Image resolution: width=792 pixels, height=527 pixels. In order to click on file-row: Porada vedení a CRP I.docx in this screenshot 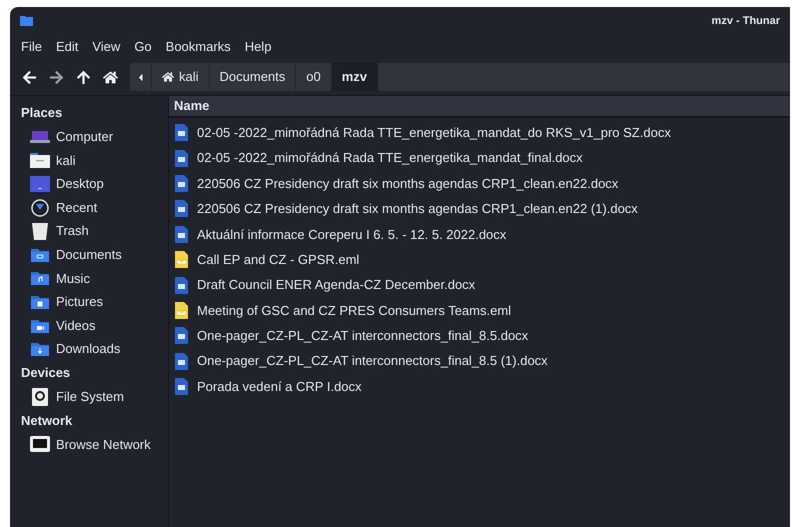, I will do `click(479, 387)`.